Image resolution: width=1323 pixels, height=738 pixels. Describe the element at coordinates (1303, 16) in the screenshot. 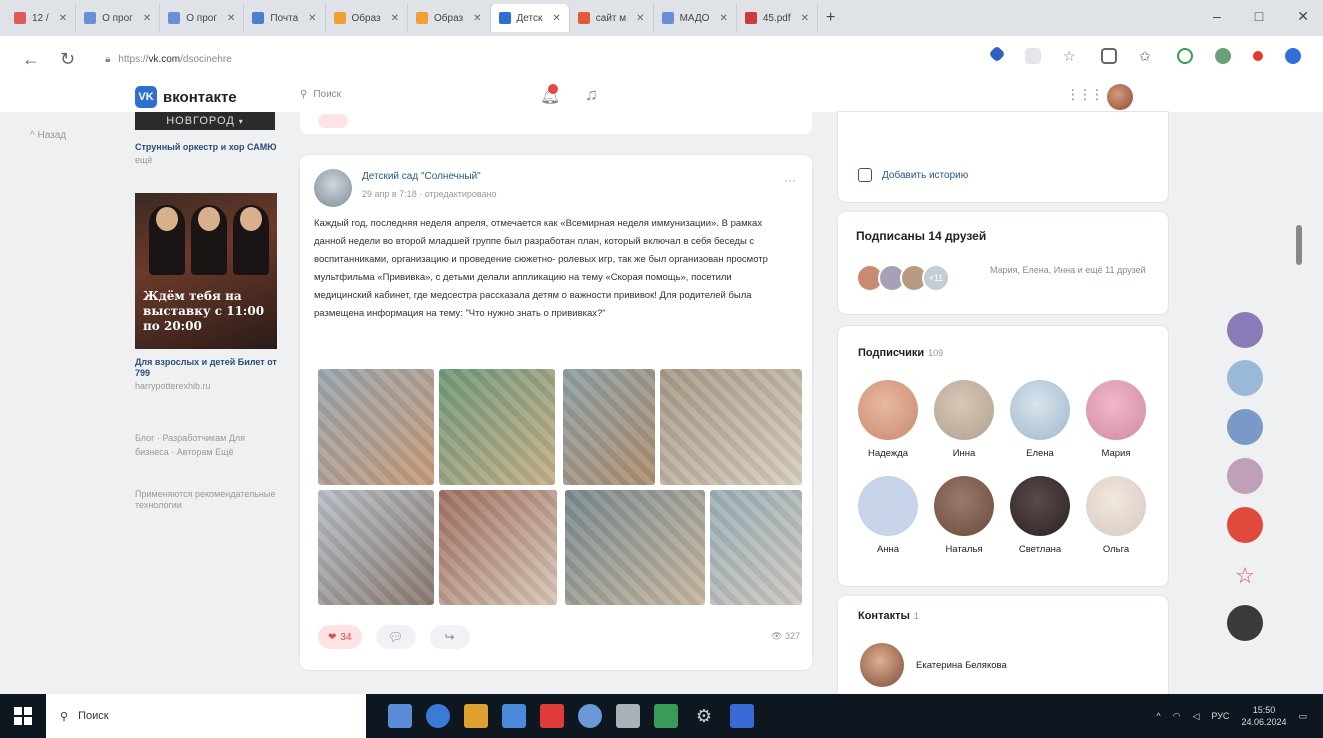

I see `close-window-button: ✕` at that location.